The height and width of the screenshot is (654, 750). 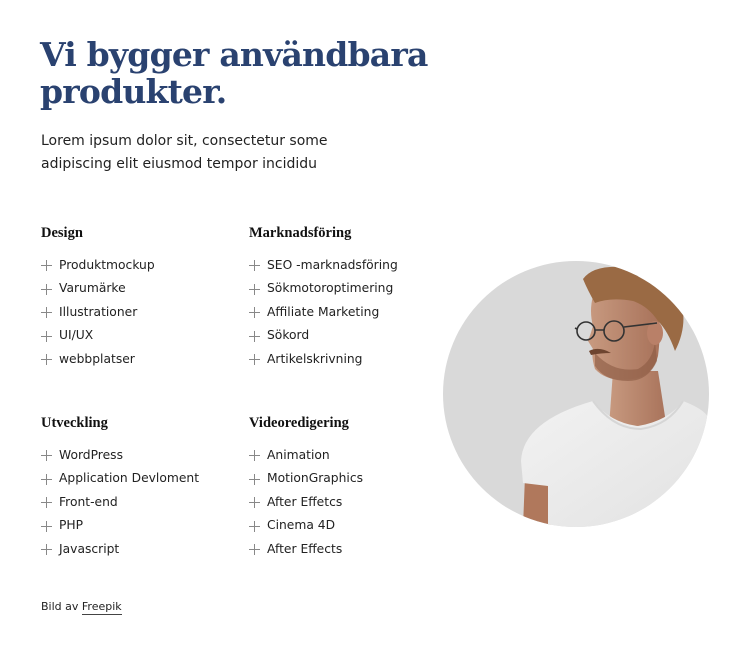 I want to click on list-item-label: UI/UX, so click(x=76, y=335).